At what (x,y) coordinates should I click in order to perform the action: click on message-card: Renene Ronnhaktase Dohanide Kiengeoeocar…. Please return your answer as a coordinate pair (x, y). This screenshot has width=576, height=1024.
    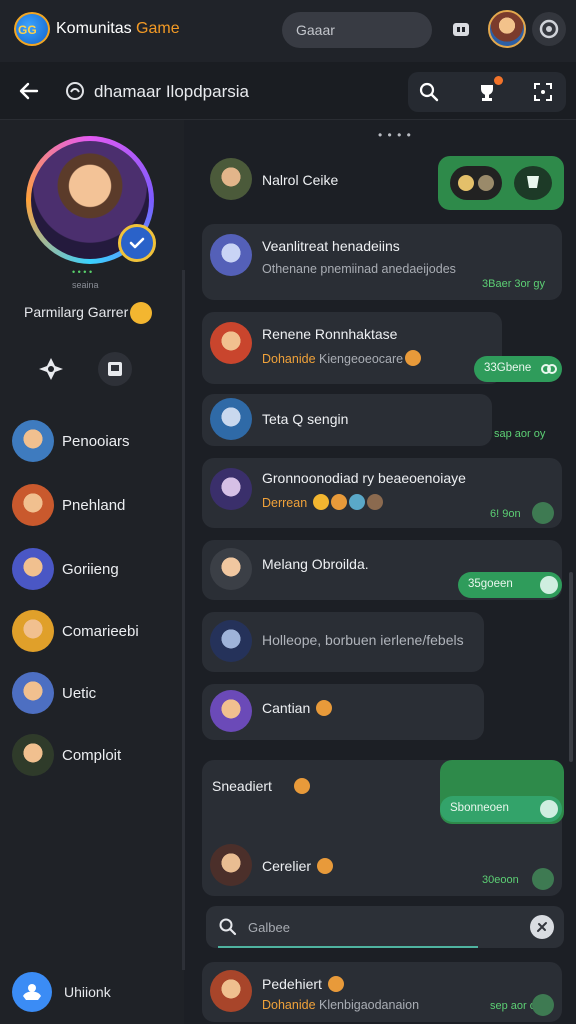
    Looking at the image, I should click on (352, 348).